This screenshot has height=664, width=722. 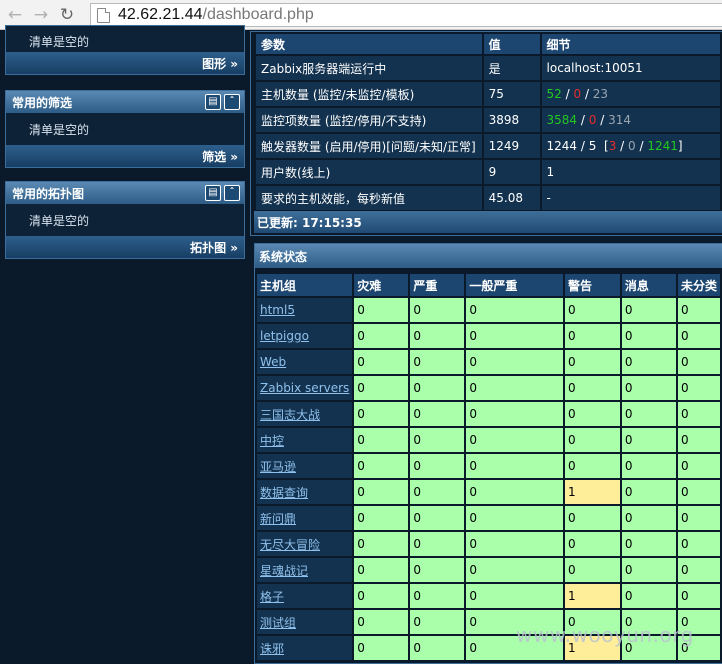 What do you see at coordinates (41, 15) in the screenshot?
I see `forward-arrow-icon: →` at bounding box center [41, 15].